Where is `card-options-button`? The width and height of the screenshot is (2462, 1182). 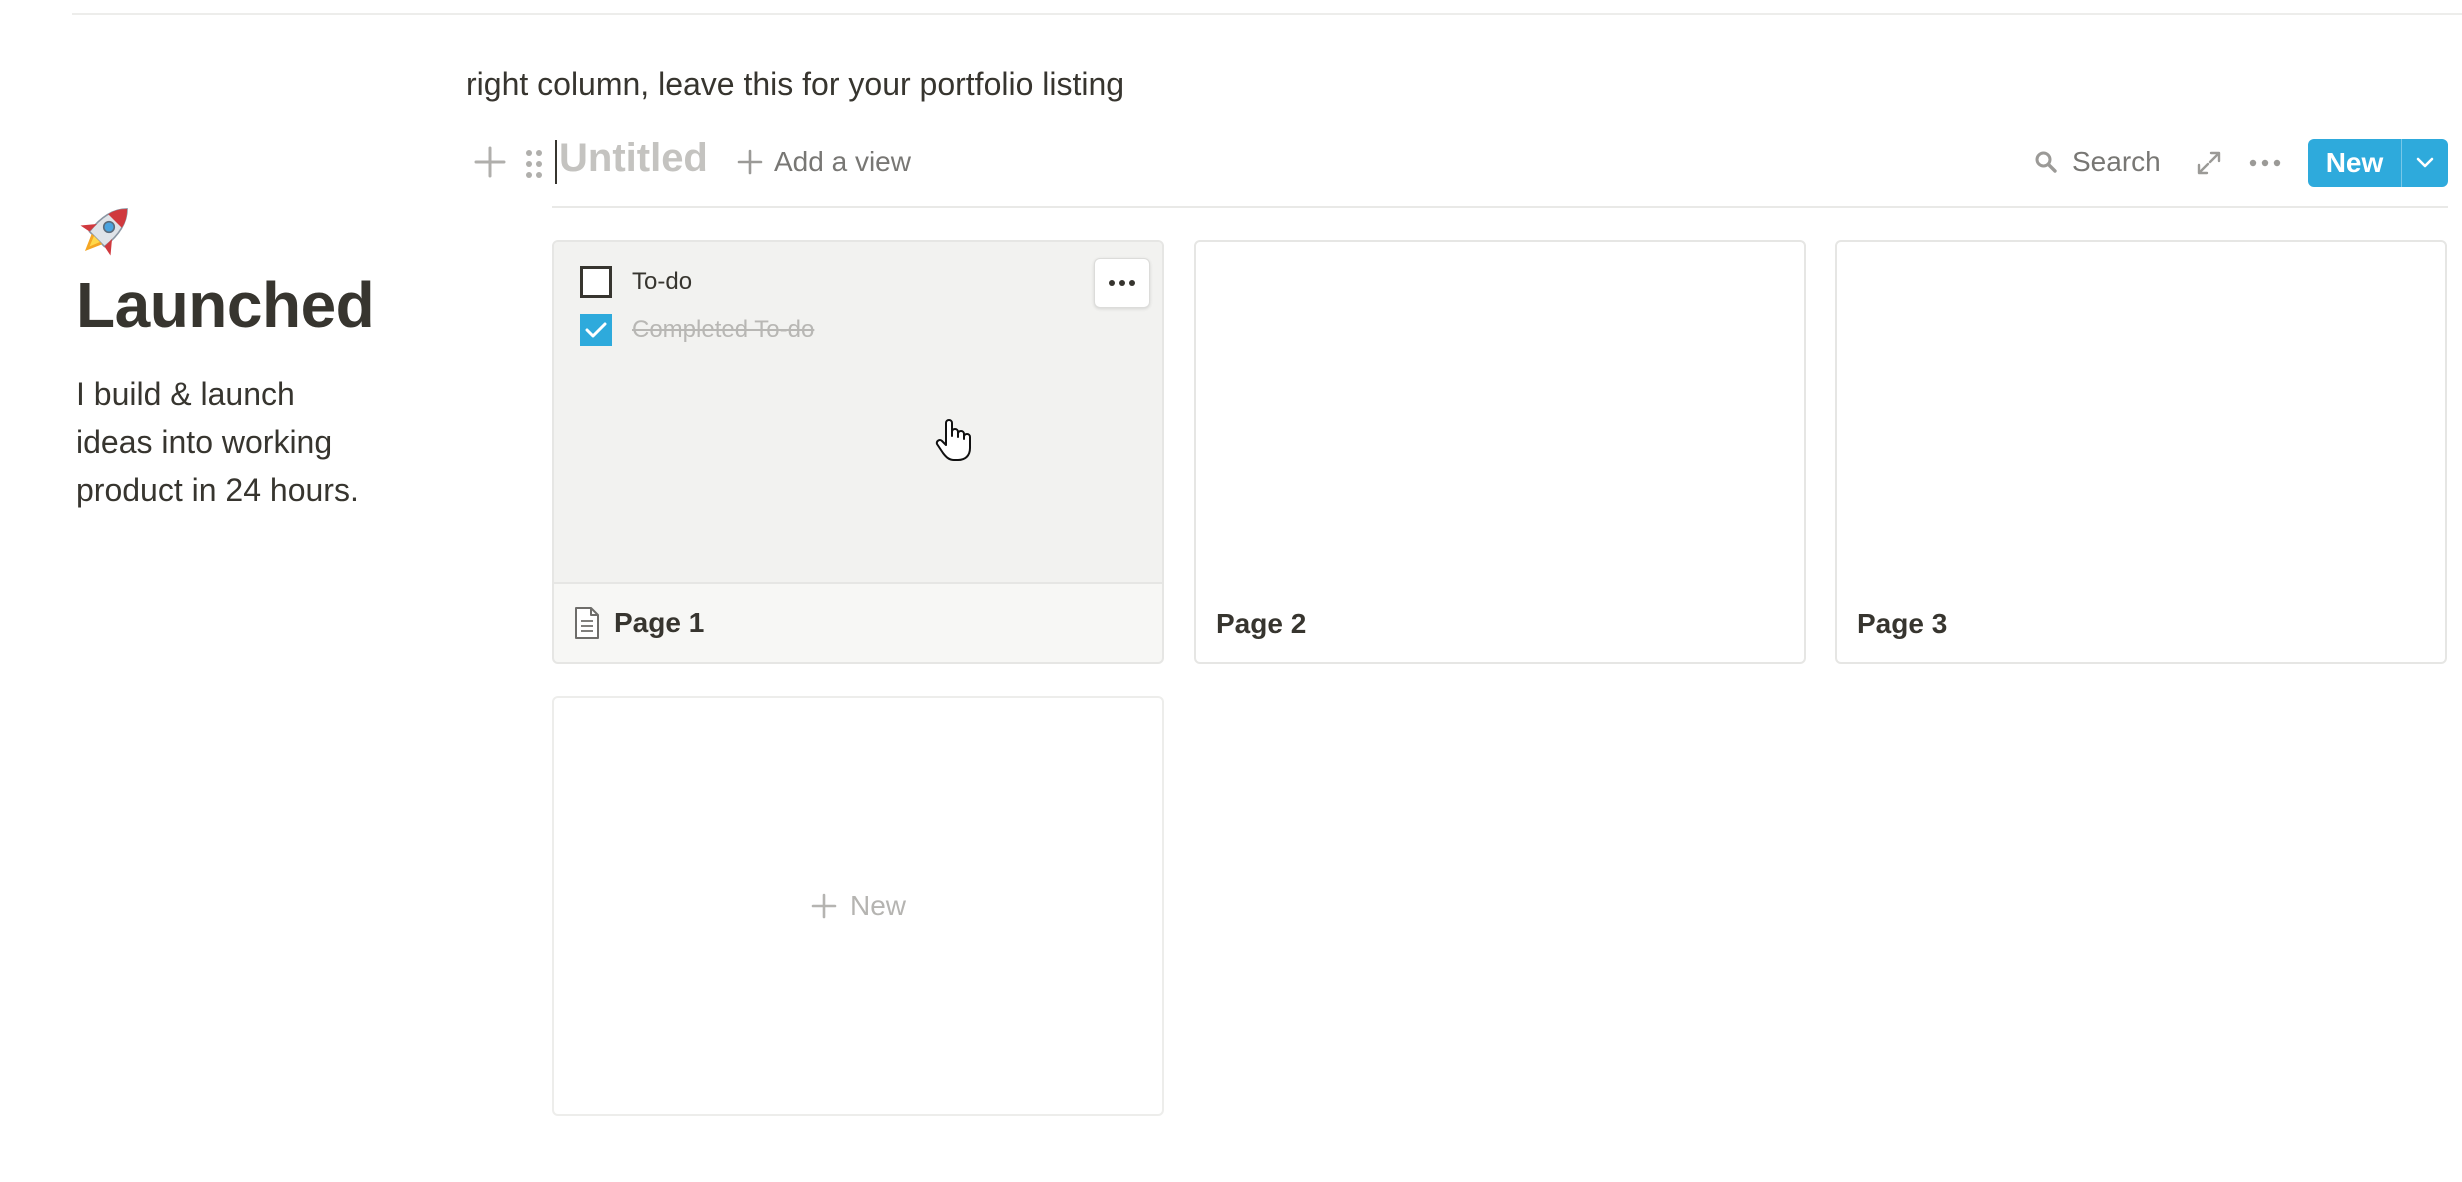
card-options-button is located at coordinates (1122, 283).